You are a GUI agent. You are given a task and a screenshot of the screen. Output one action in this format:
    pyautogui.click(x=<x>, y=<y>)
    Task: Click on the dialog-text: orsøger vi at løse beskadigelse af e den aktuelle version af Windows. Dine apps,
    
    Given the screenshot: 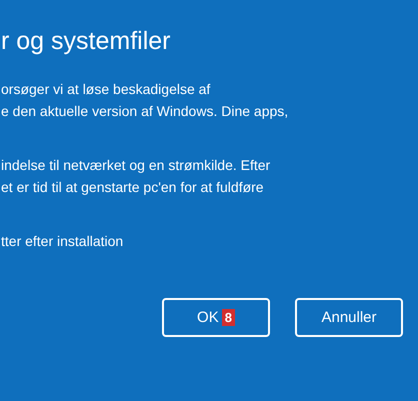 What is the action you would take?
    pyautogui.click(x=144, y=100)
    